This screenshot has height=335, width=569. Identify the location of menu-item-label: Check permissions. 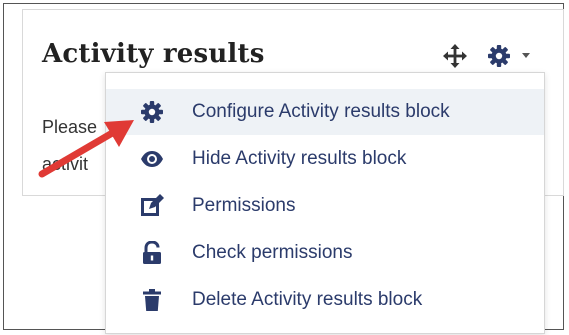
(272, 252).